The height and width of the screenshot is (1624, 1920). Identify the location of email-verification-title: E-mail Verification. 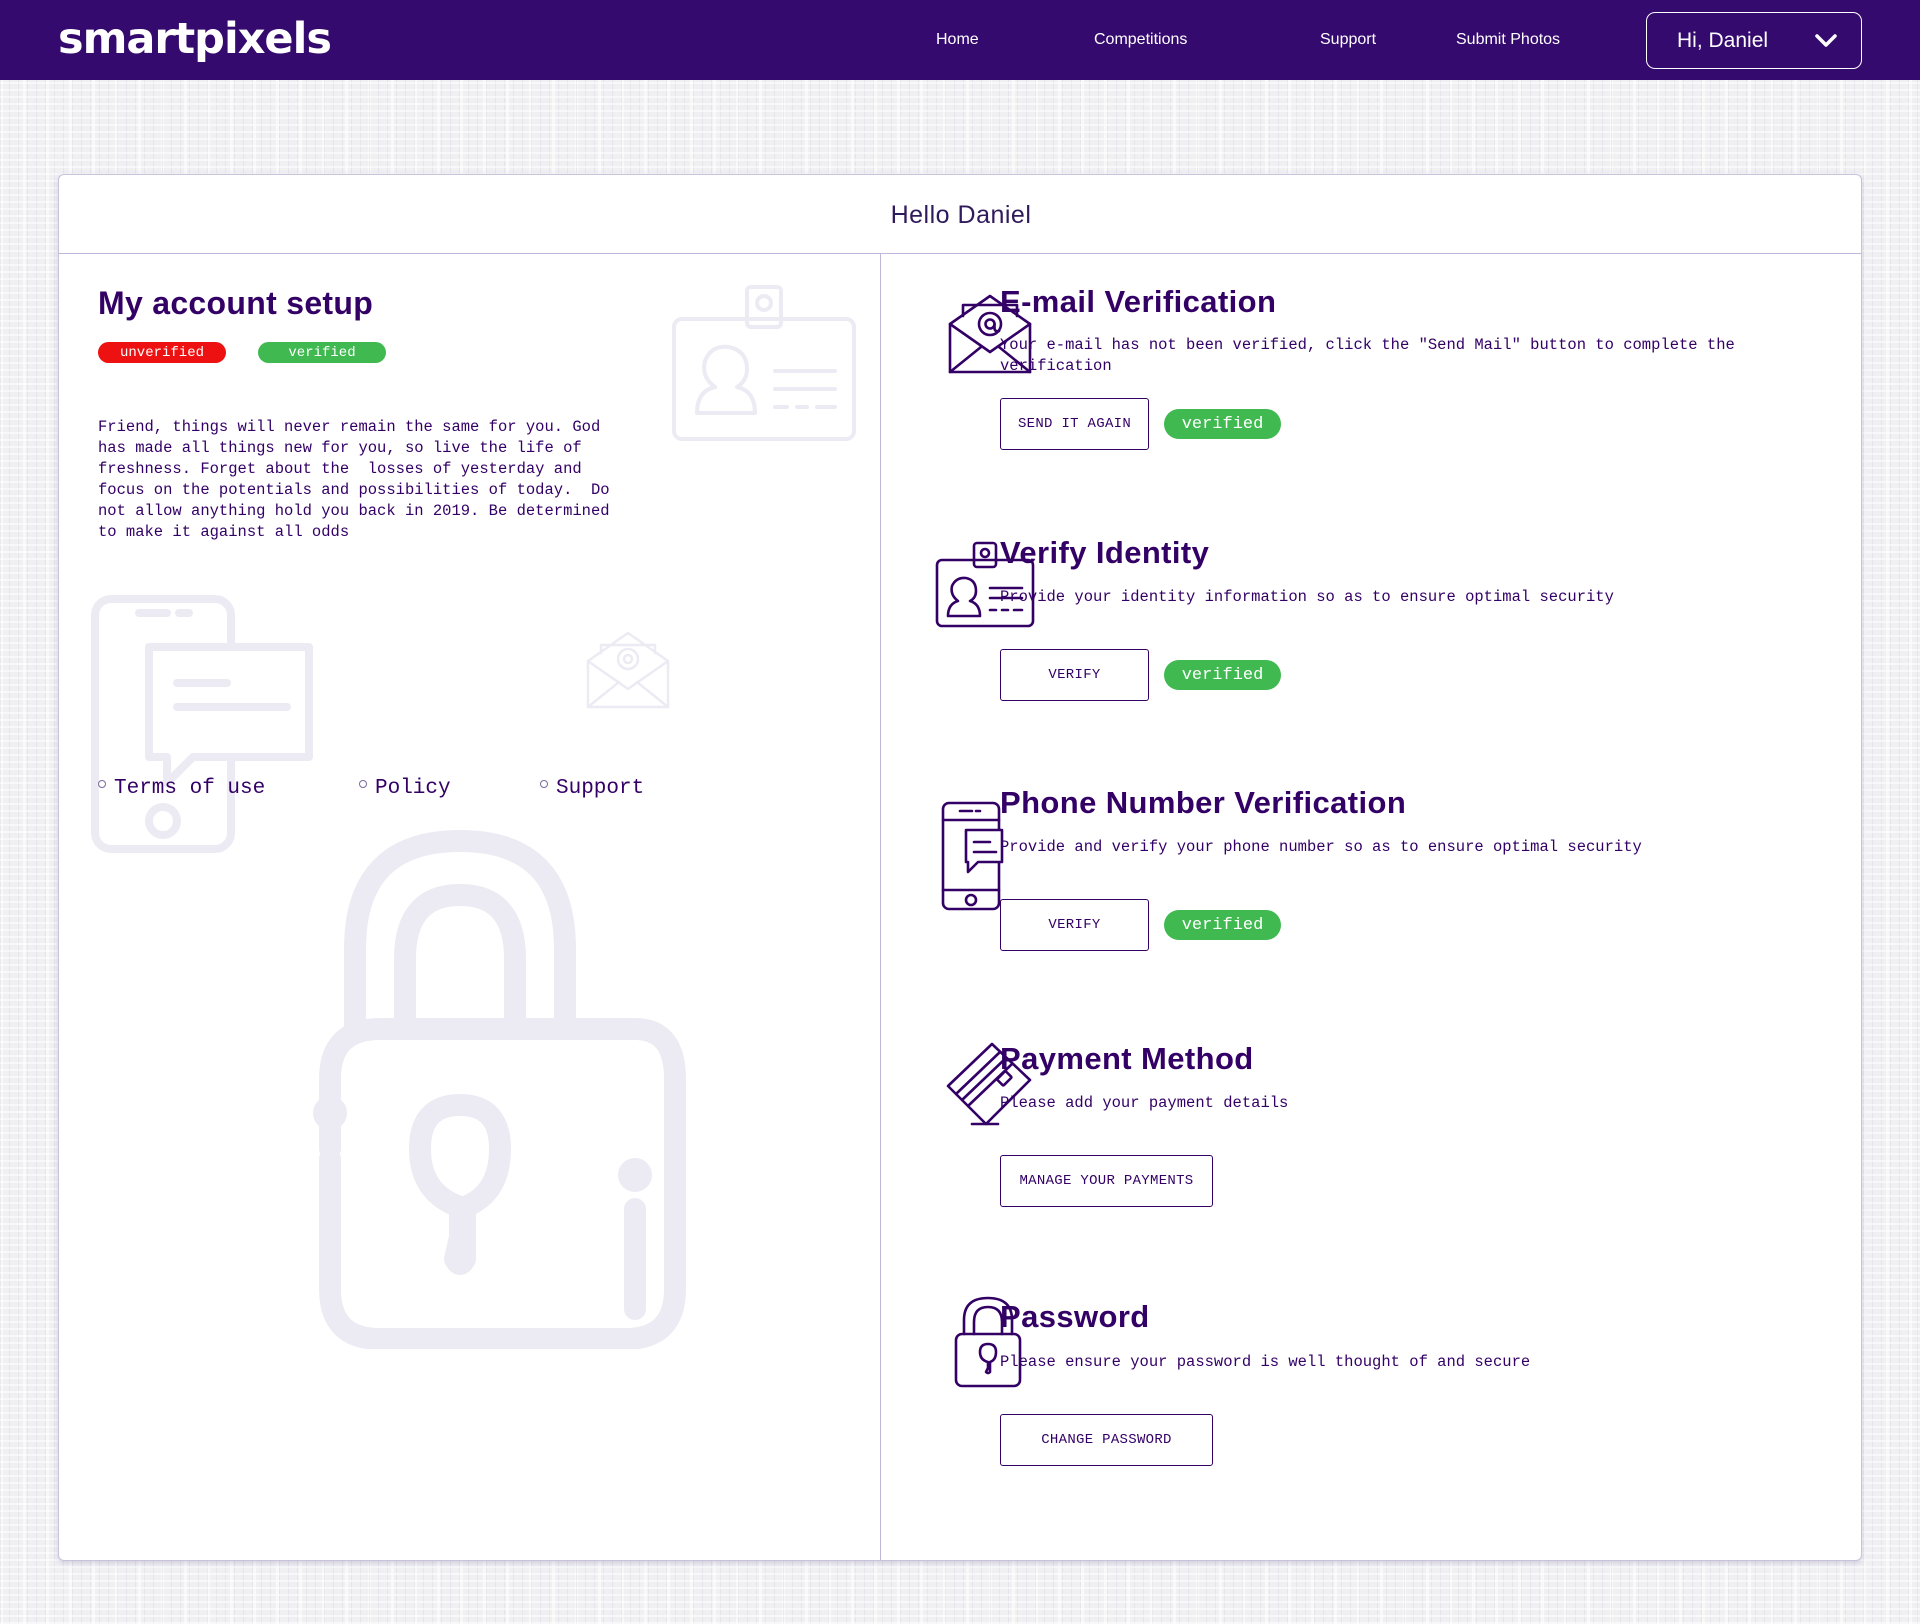
(1138, 301).